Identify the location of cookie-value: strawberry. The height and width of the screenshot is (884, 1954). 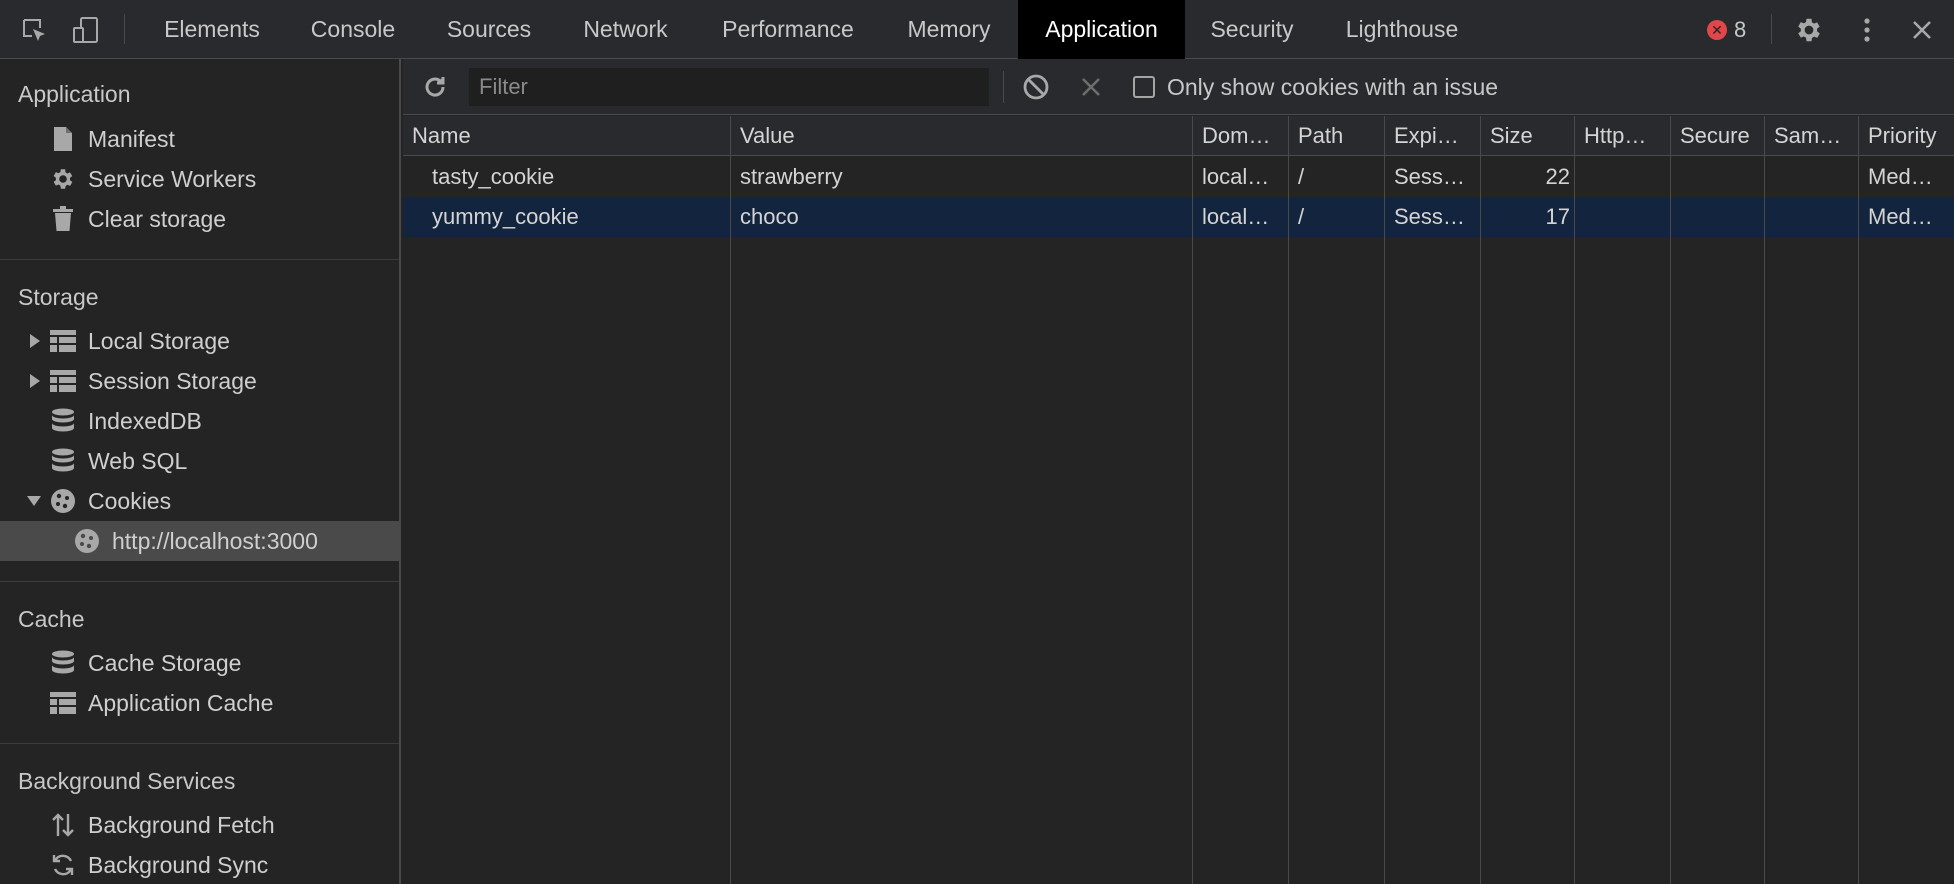
(791, 176).